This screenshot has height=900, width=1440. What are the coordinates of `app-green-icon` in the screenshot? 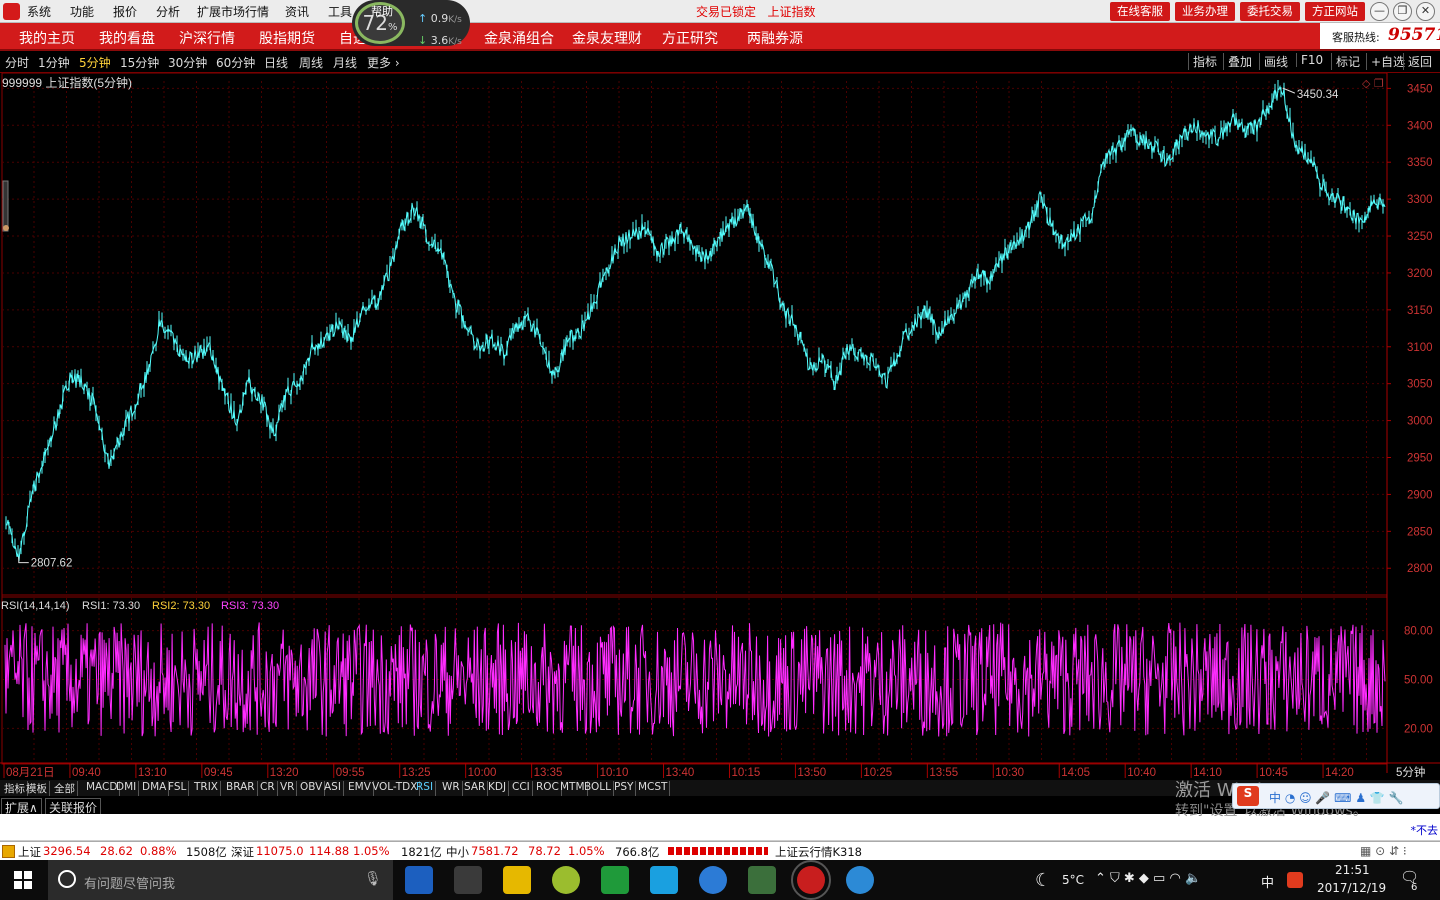 It's located at (615, 880).